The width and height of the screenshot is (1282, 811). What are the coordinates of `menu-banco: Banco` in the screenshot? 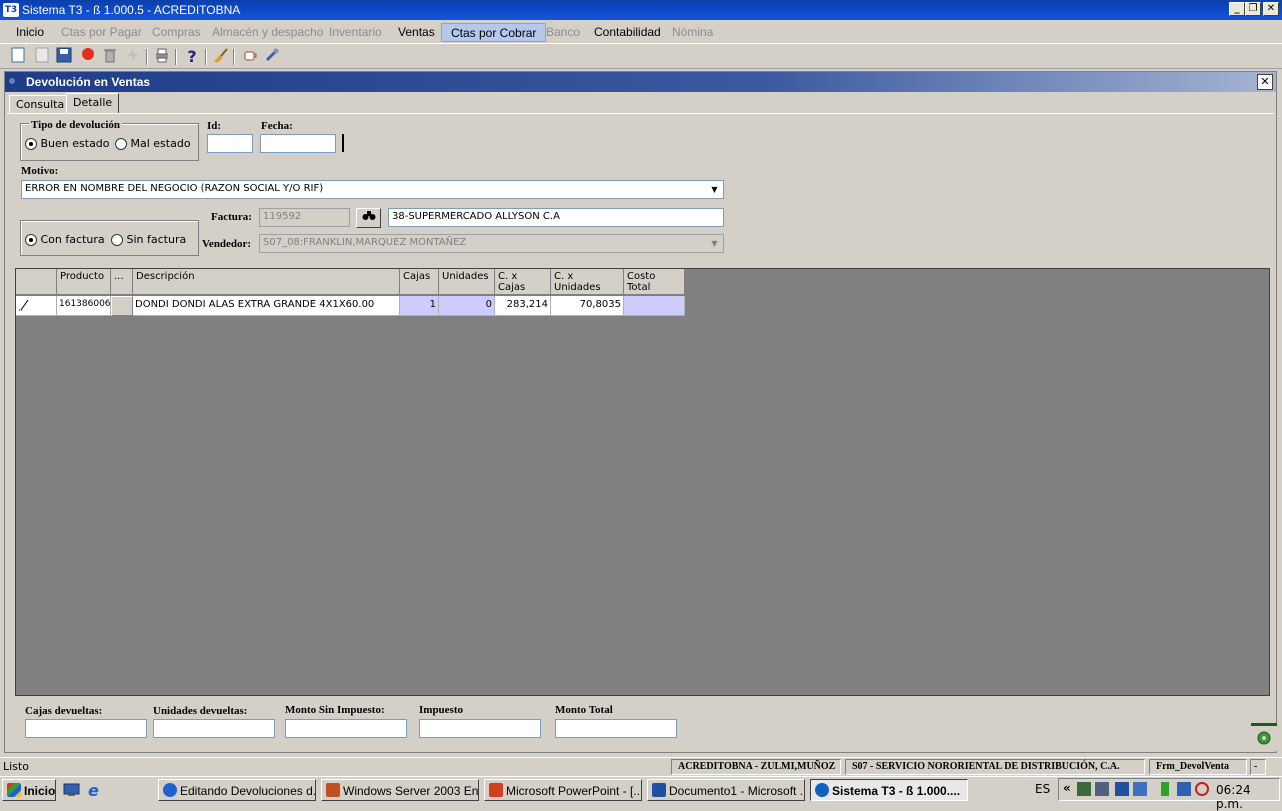 It's located at (563, 32).